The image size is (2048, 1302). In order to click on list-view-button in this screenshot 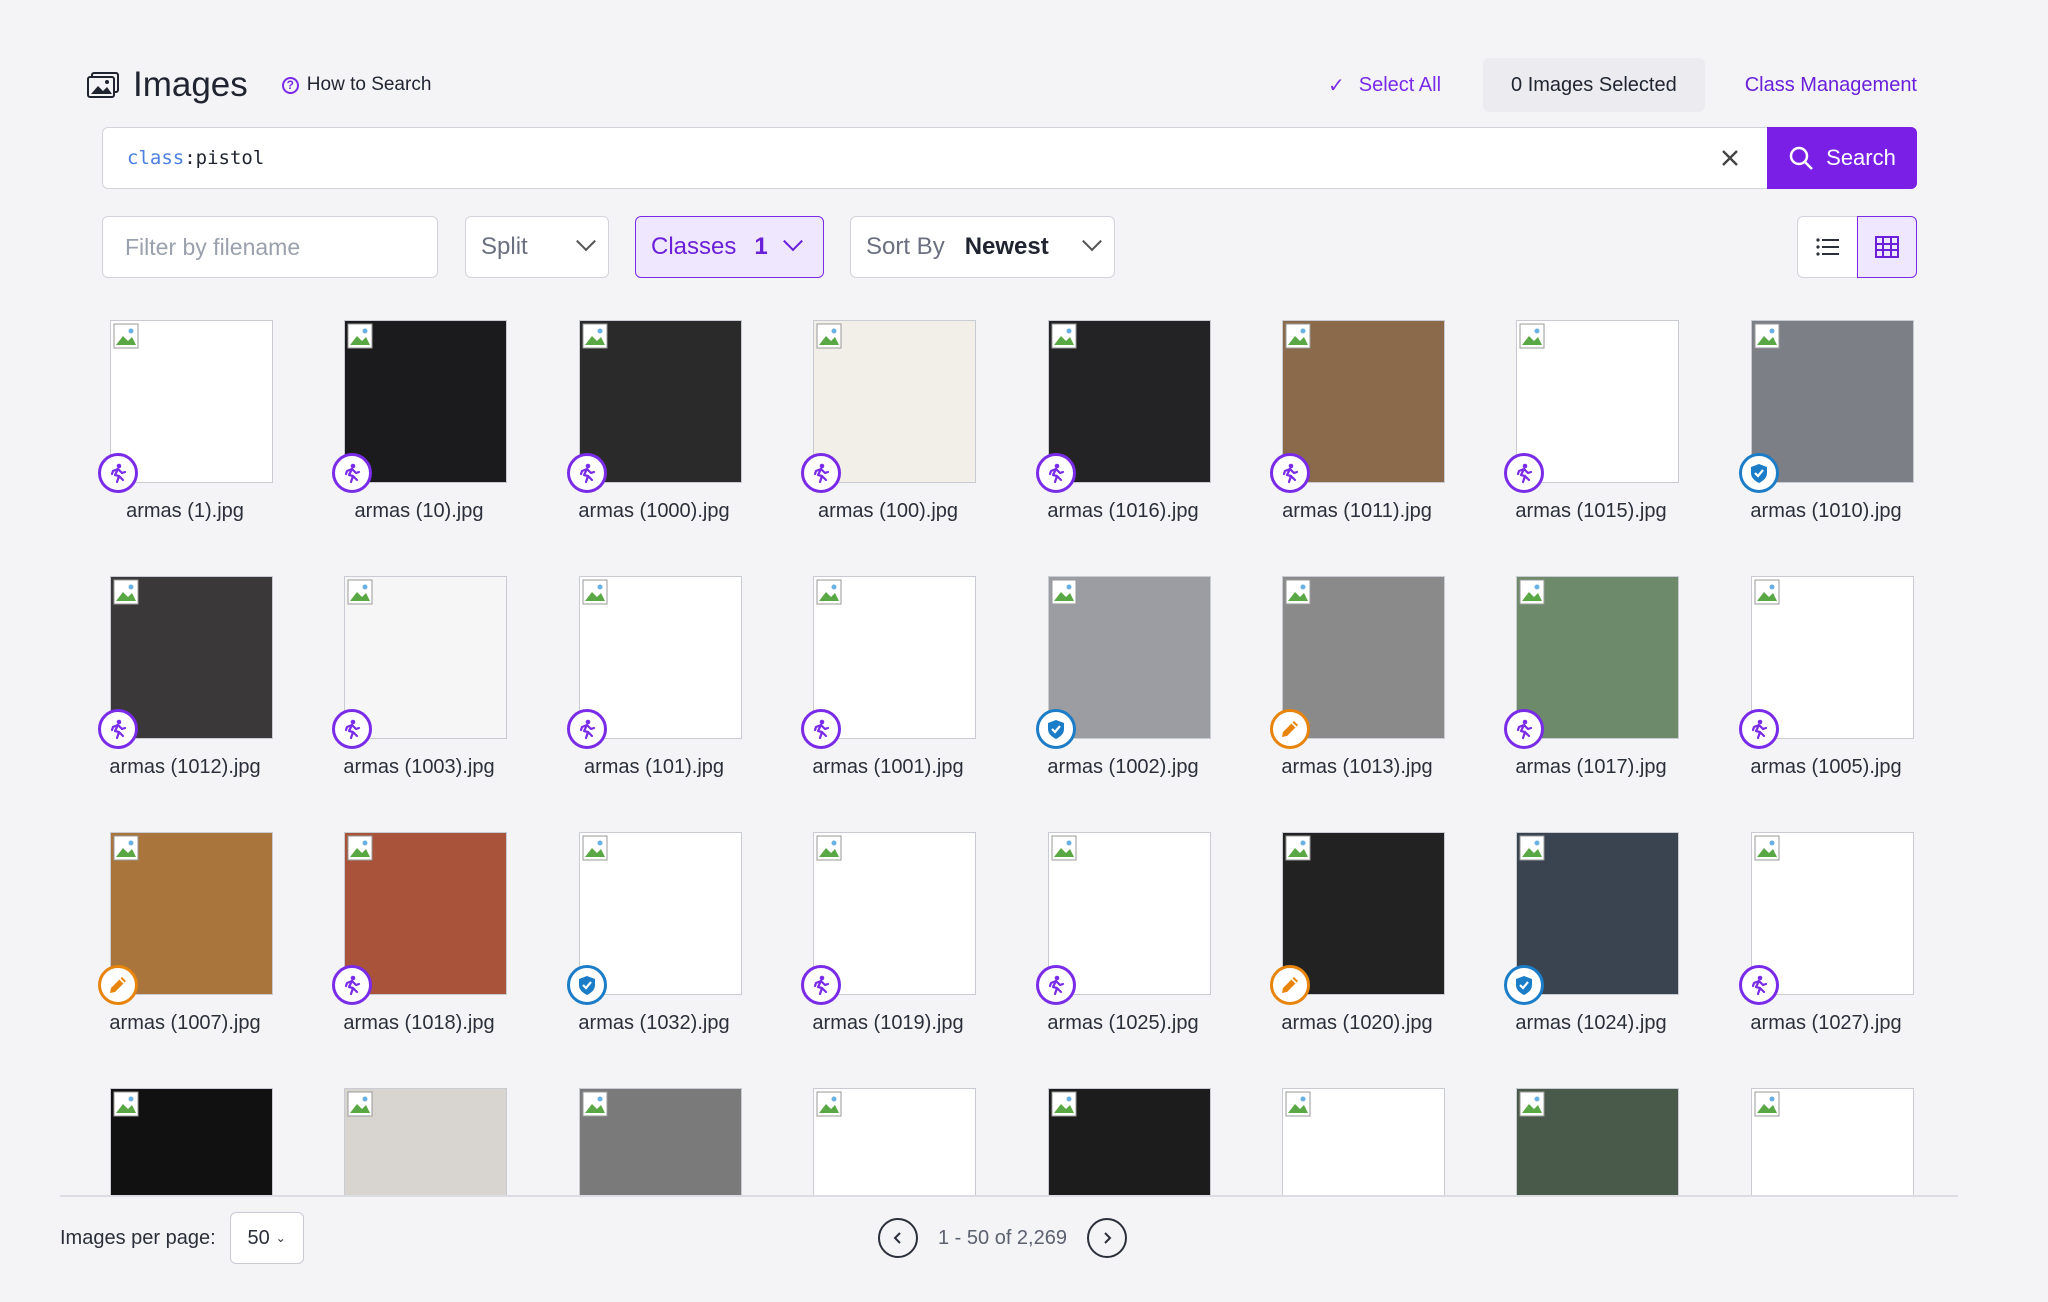, I will do `click(1827, 247)`.